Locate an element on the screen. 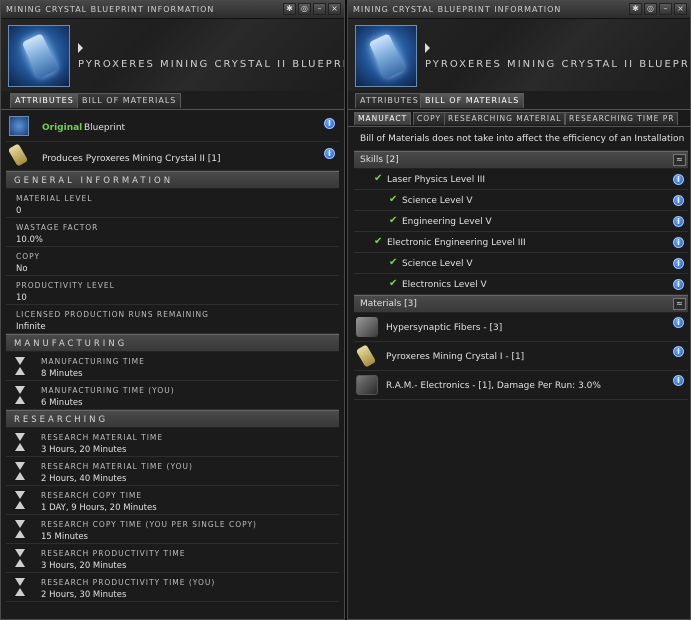  attribute-row: PRODUCTIVITY LEVEL 10 is located at coordinates (172, 290).